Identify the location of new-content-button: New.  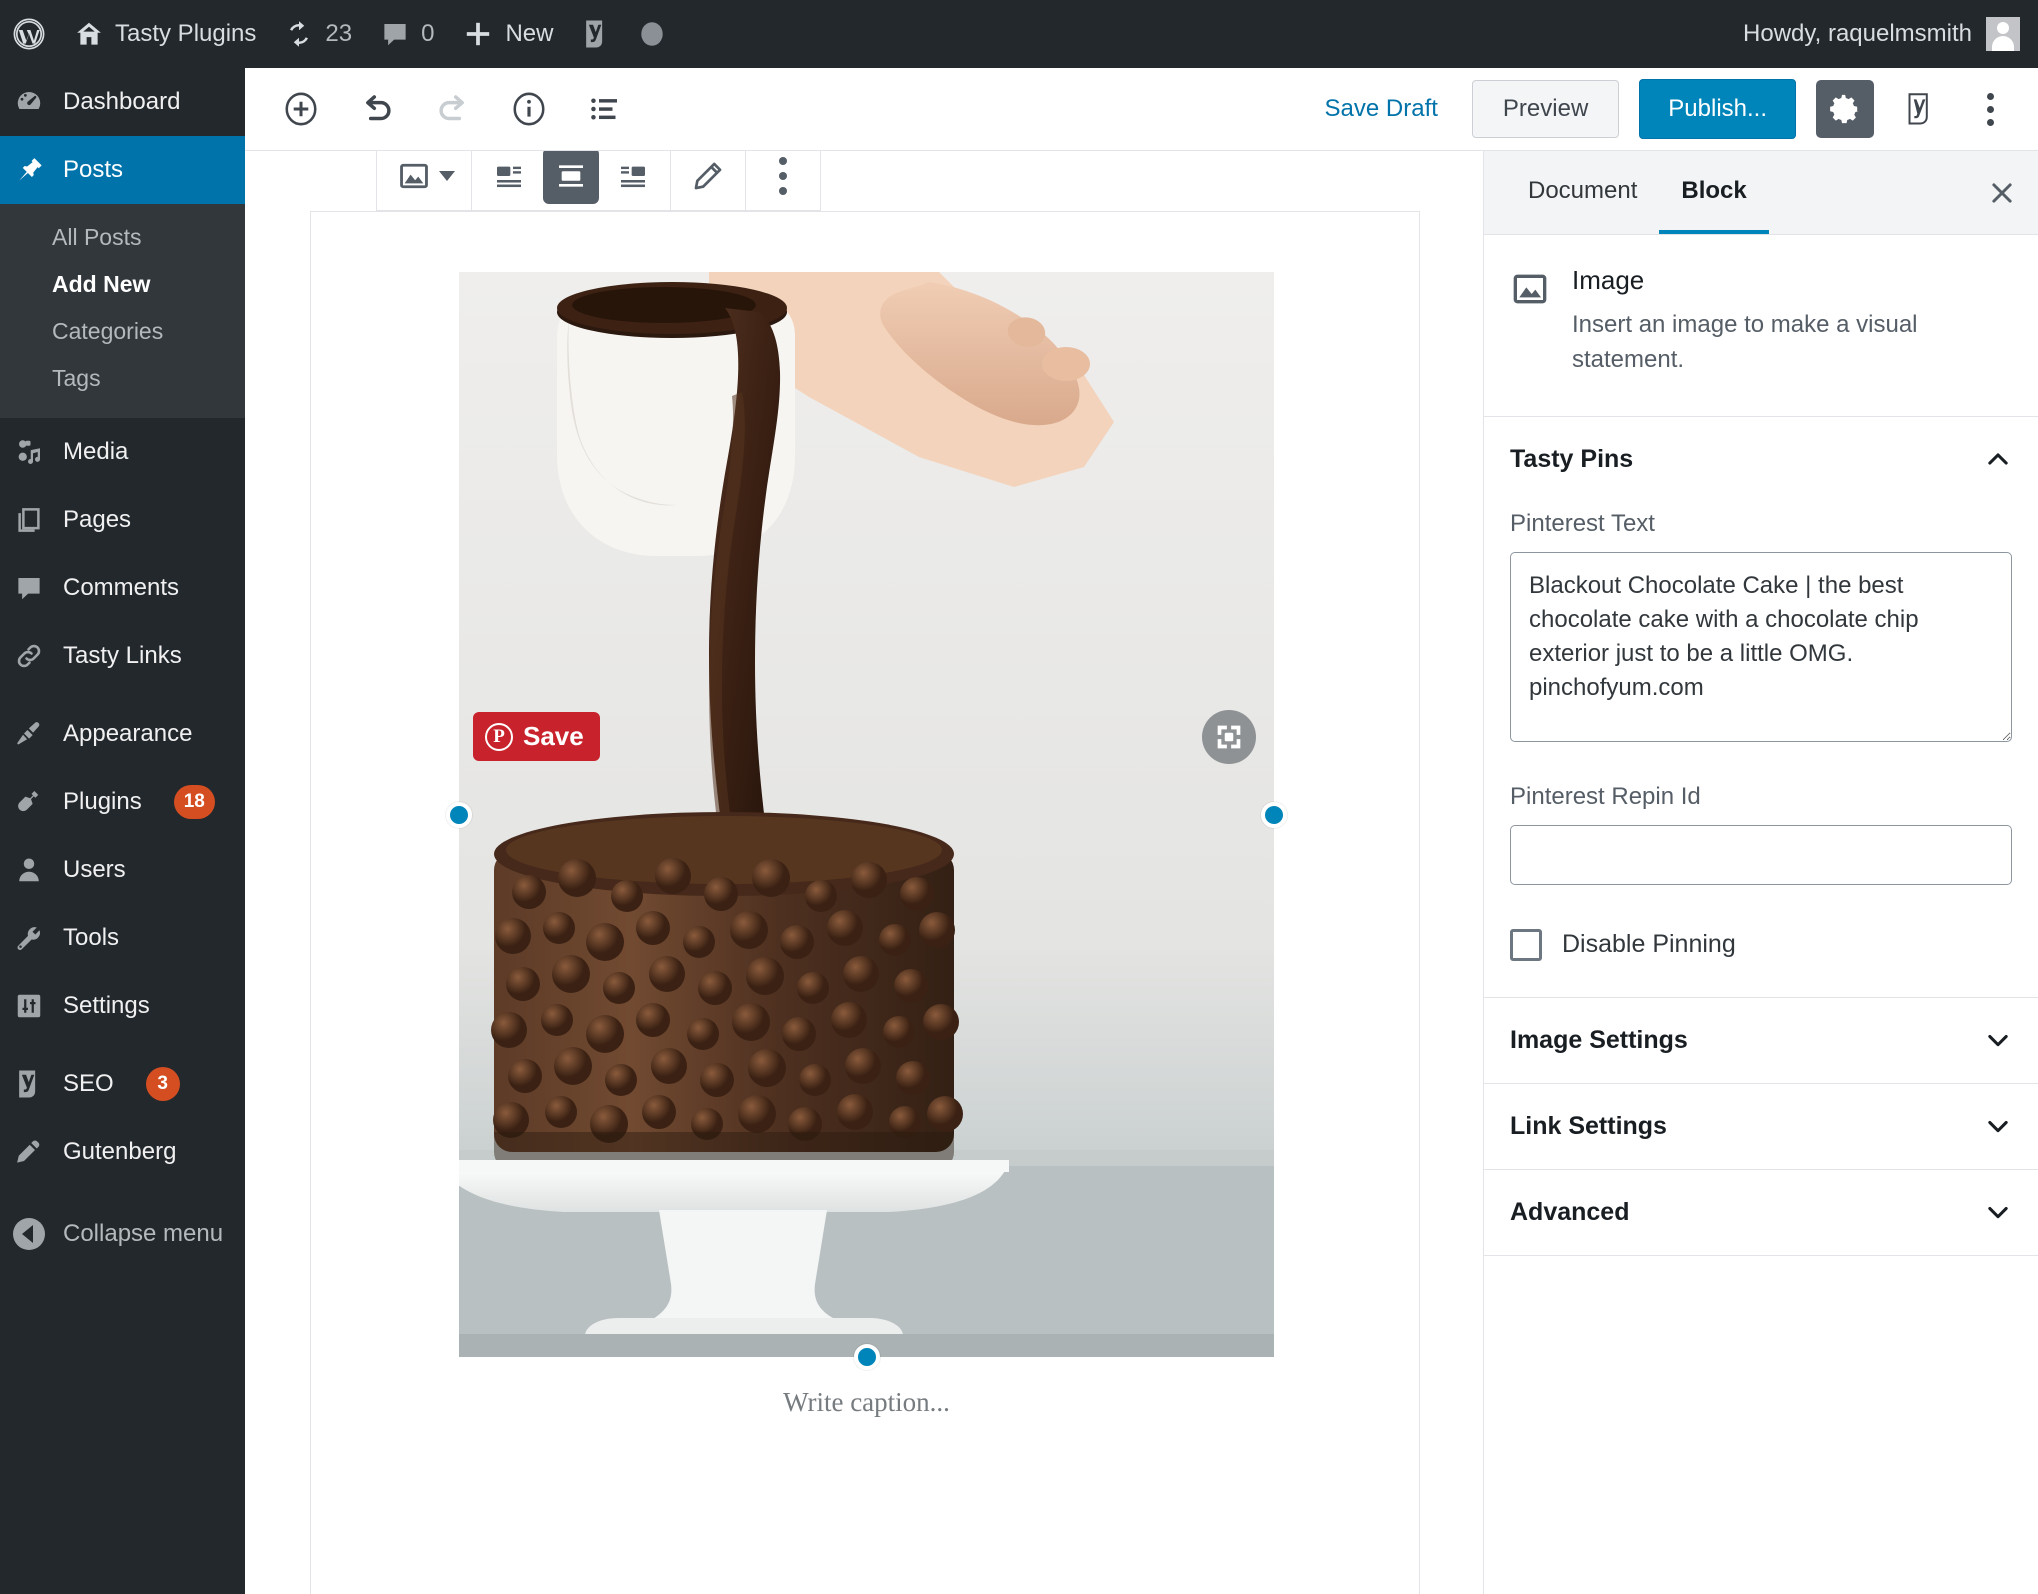
(507, 34).